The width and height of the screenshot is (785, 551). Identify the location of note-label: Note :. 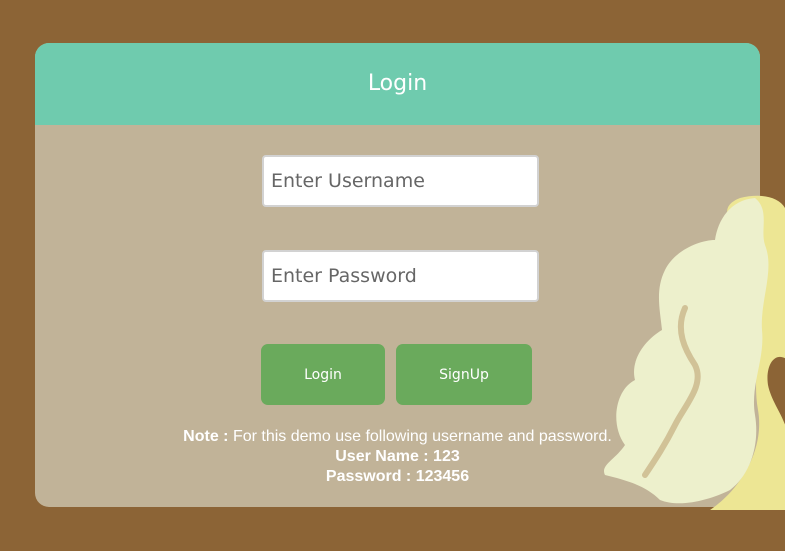
(206, 436).